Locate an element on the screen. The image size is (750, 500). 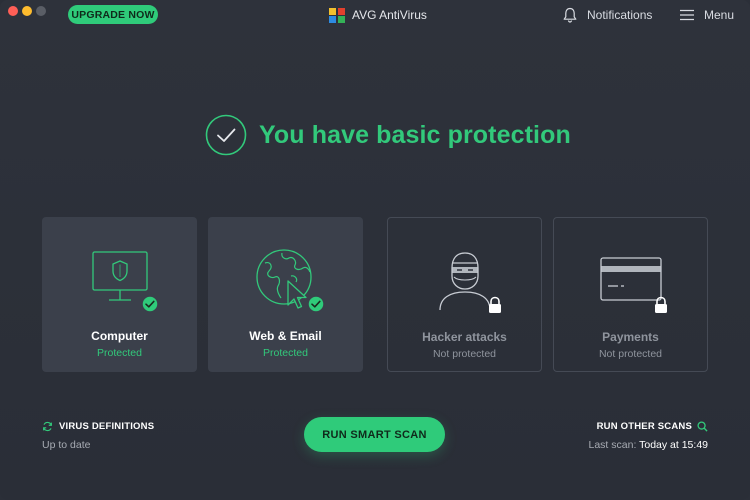
protection-headline: You have basic protection is located at coordinates (388, 135).